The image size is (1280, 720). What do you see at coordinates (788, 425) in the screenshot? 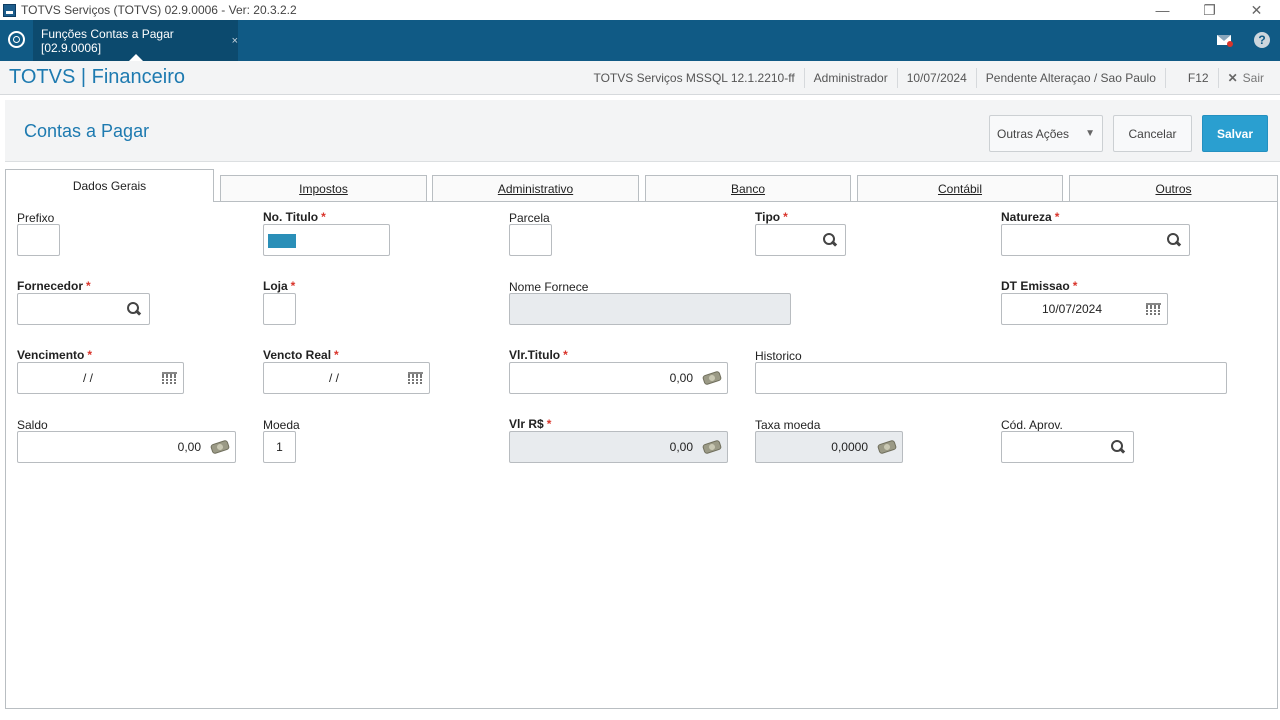
I see `taxa-moeda-label: Taxa moeda` at bounding box center [788, 425].